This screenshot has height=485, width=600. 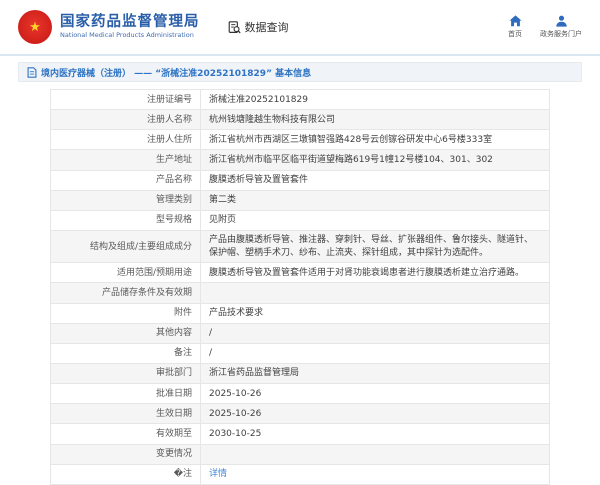 What do you see at coordinates (35, 27) in the screenshot?
I see `national-emblem-icon: ★` at bounding box center [35, 27].